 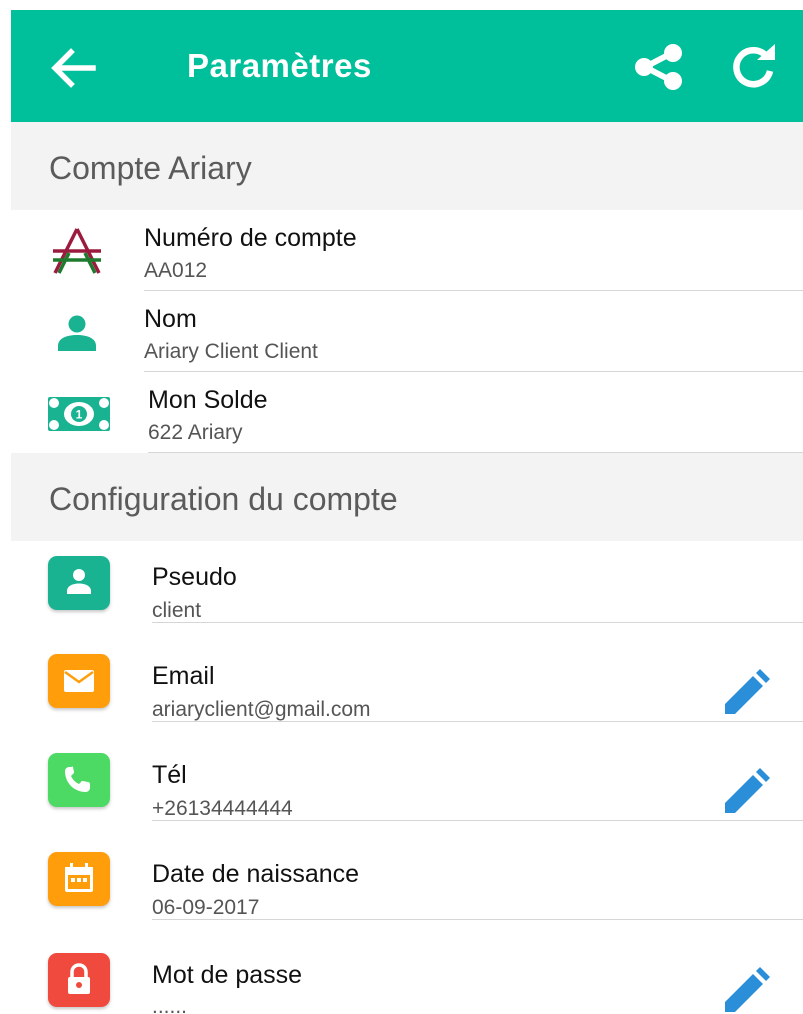 What do you see at coordinates (150, 168) in the screenshot?
I see `section-title: Compte Ariary` at bounding box center [150, 168].